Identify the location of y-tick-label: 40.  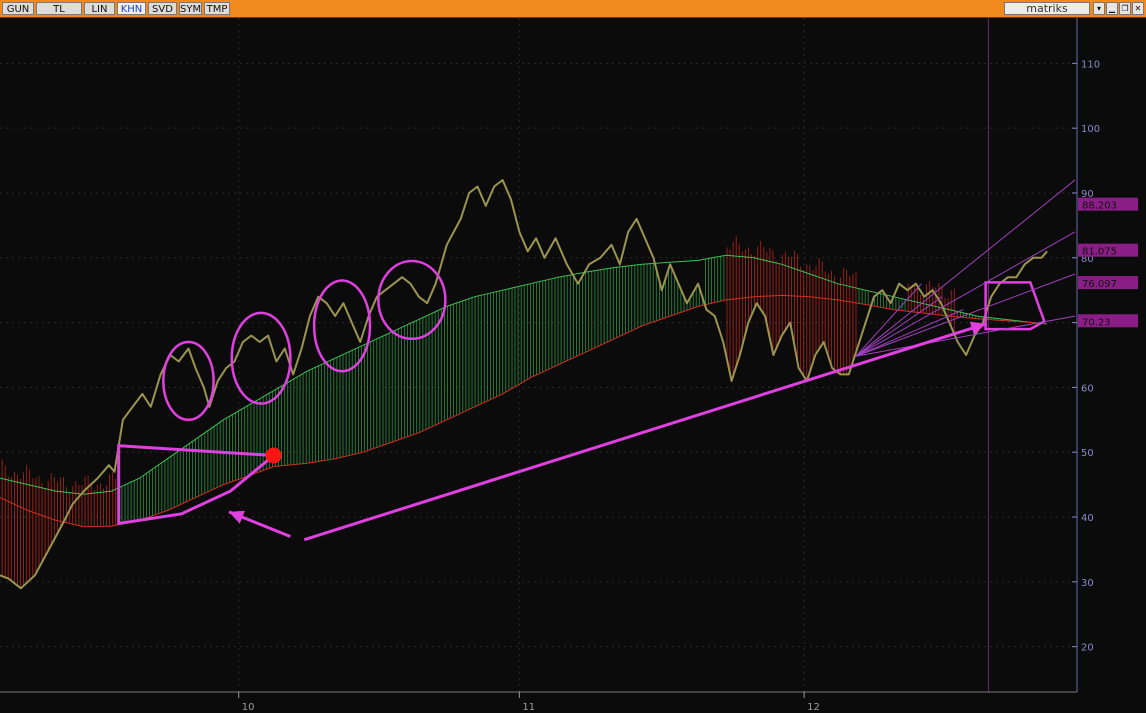
(1087, 518).